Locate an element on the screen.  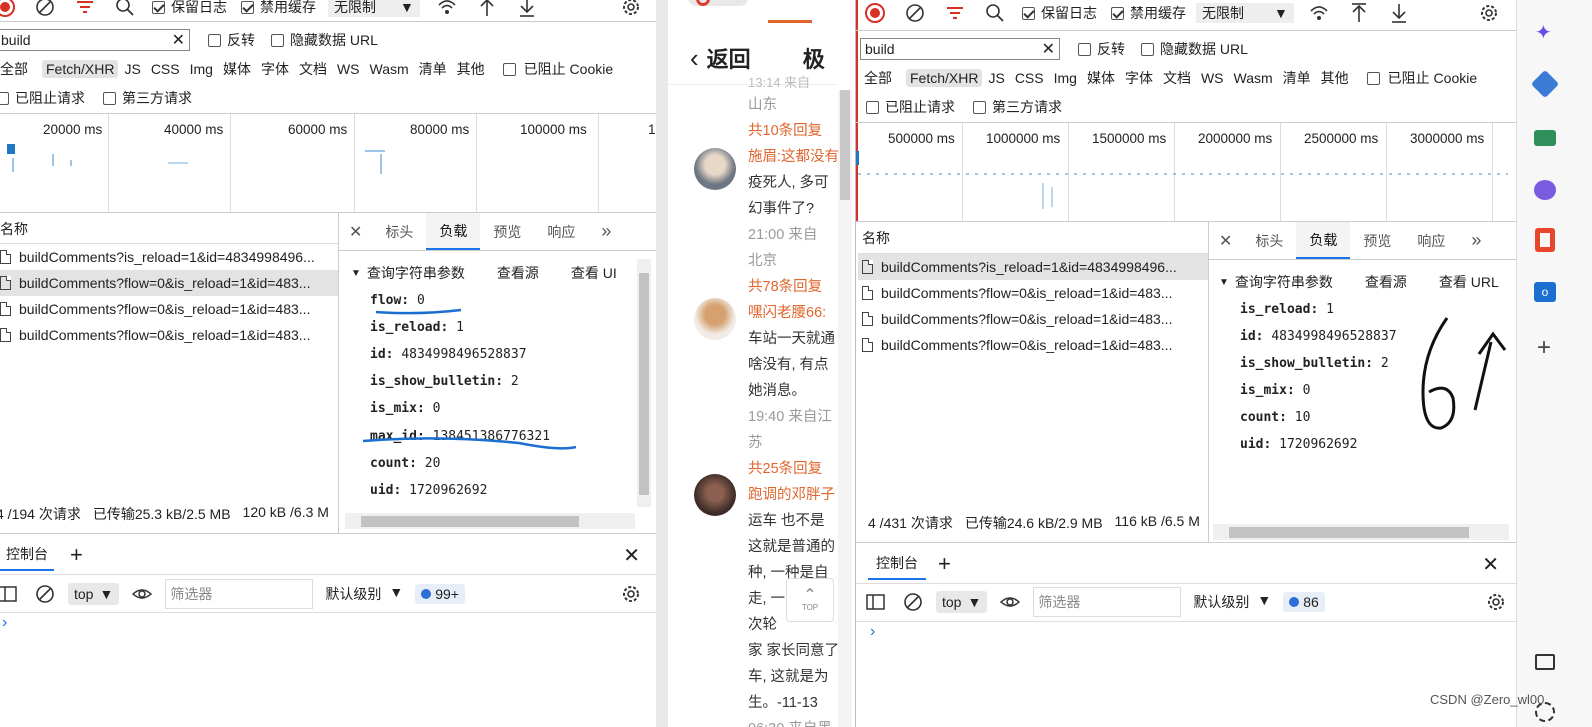
issues-badge: 86 is located at coordinates (1304, 602).